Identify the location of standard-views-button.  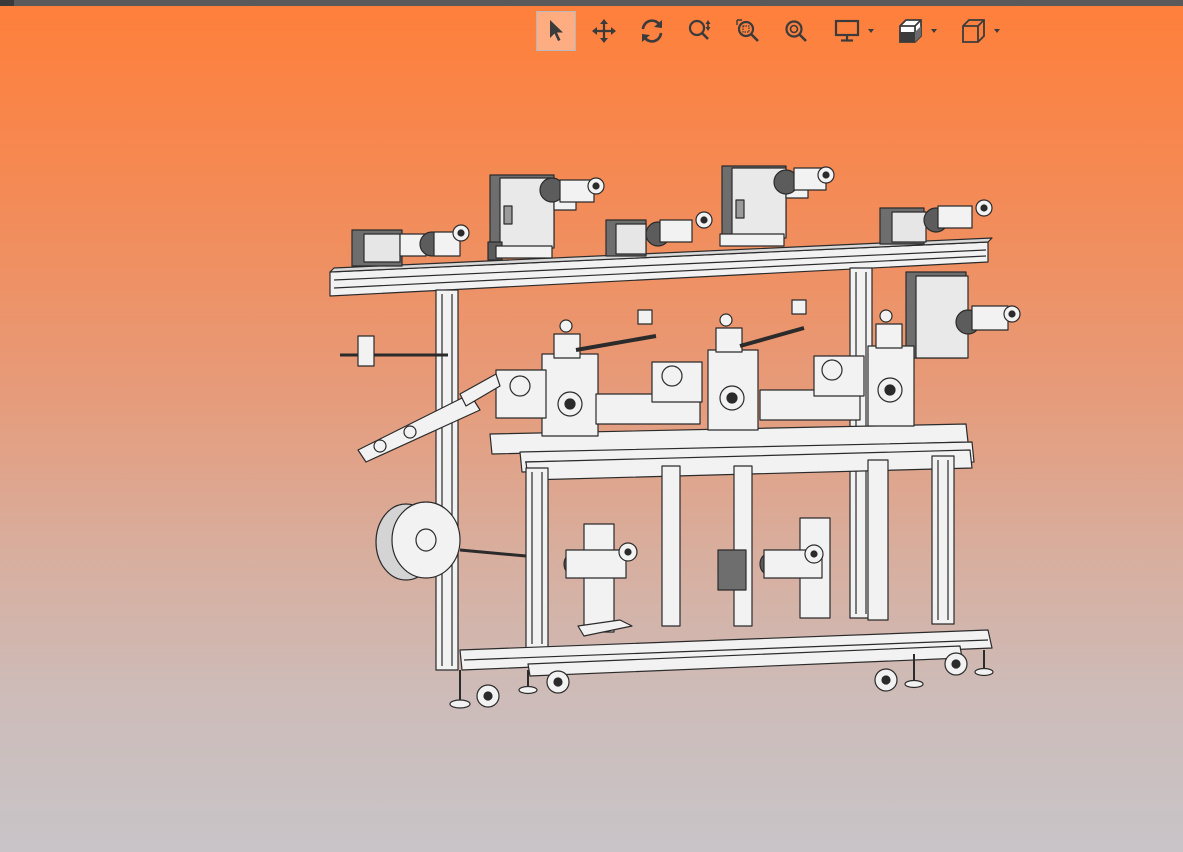
(975, 31).